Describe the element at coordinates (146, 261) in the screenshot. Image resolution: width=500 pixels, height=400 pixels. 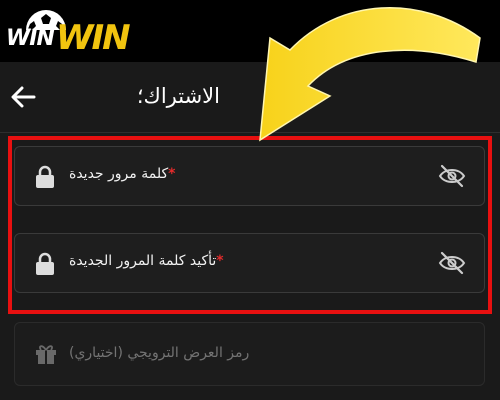
I see `confirm-password-label: *تأكيد كلمة المرور الجديدة` at that location.